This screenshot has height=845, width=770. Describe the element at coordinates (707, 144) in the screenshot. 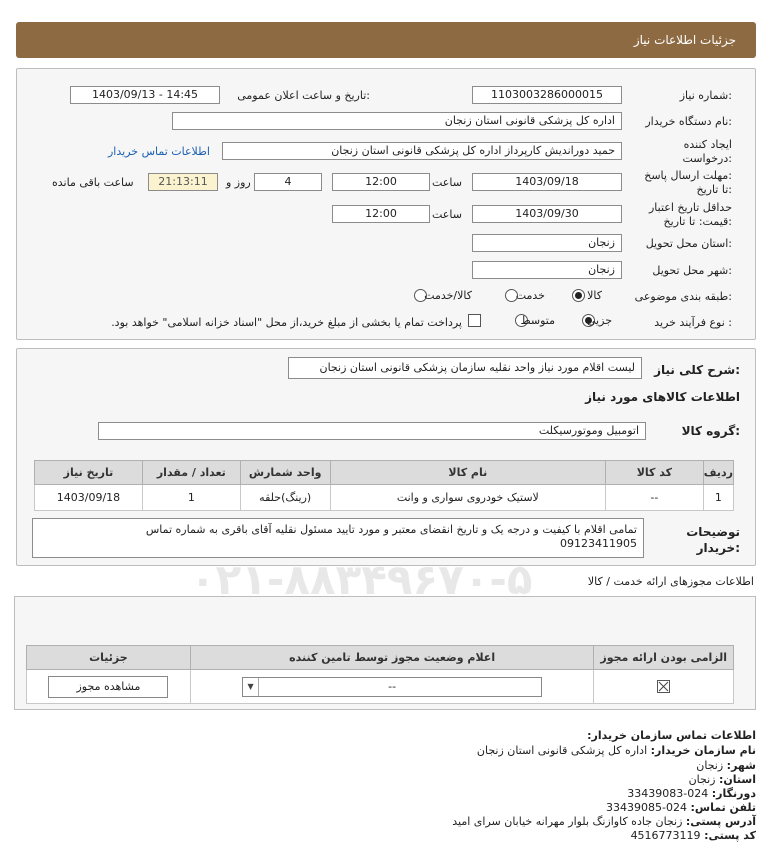

I see `creator-label-1: ایجاد کننده` at that location.